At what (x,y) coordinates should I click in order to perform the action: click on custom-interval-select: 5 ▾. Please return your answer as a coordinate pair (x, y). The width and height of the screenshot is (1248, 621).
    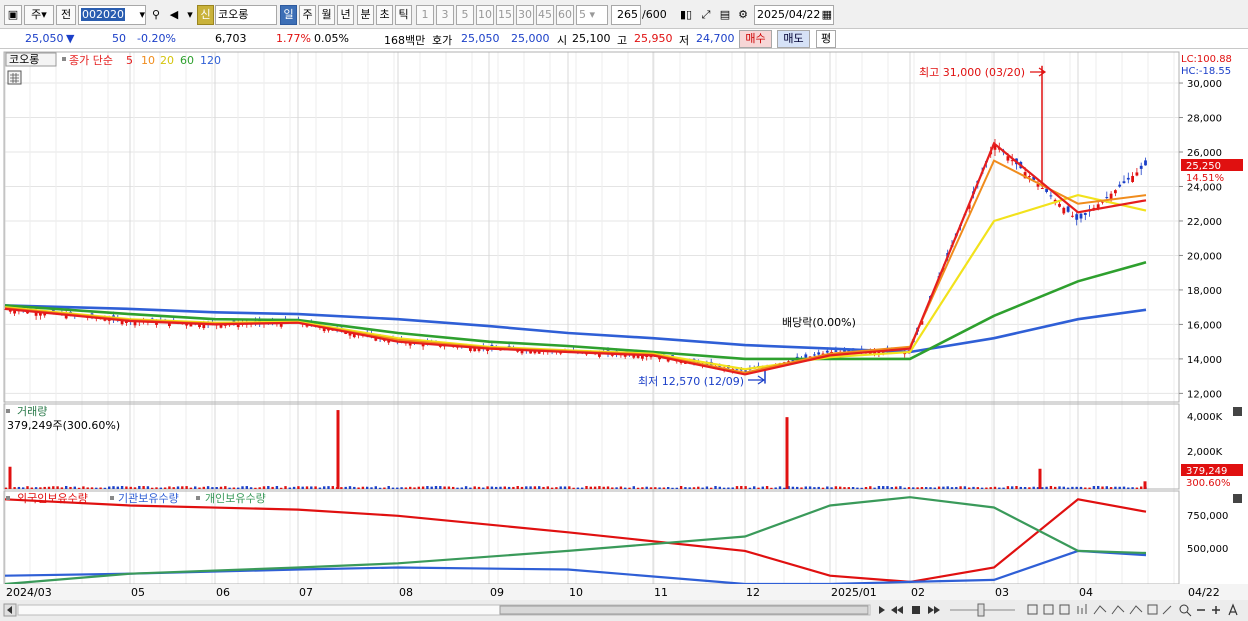
    Looking at the image, I should click on (592, 15).